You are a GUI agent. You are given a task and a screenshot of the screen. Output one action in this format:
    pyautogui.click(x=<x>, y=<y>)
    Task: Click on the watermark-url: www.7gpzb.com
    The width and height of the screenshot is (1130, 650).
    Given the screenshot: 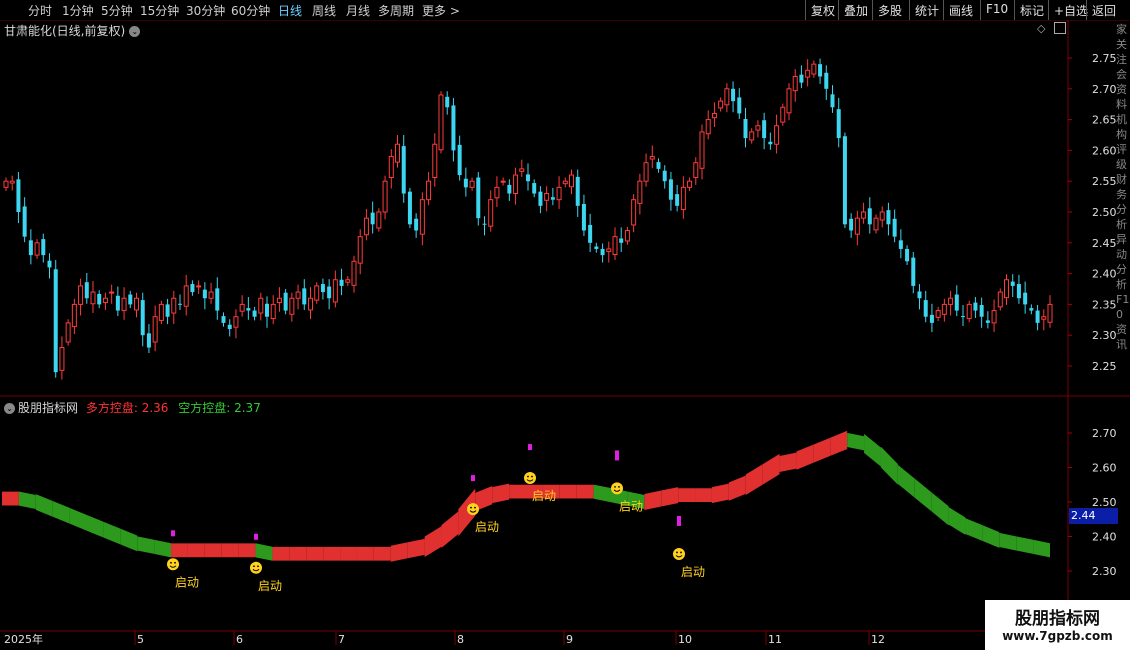 What is the action you would take?
    pyautogui.click(x=1057, y=636)
    